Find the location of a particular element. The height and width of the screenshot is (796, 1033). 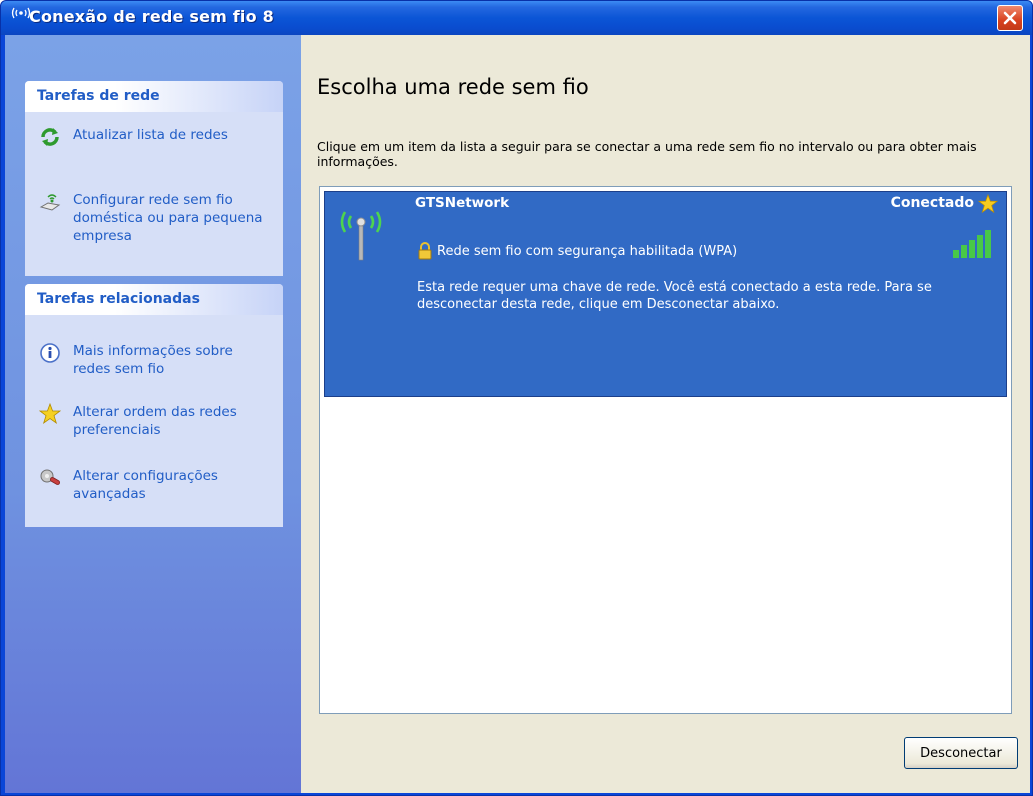

refresh-icon is located at coordinates (50, 137).